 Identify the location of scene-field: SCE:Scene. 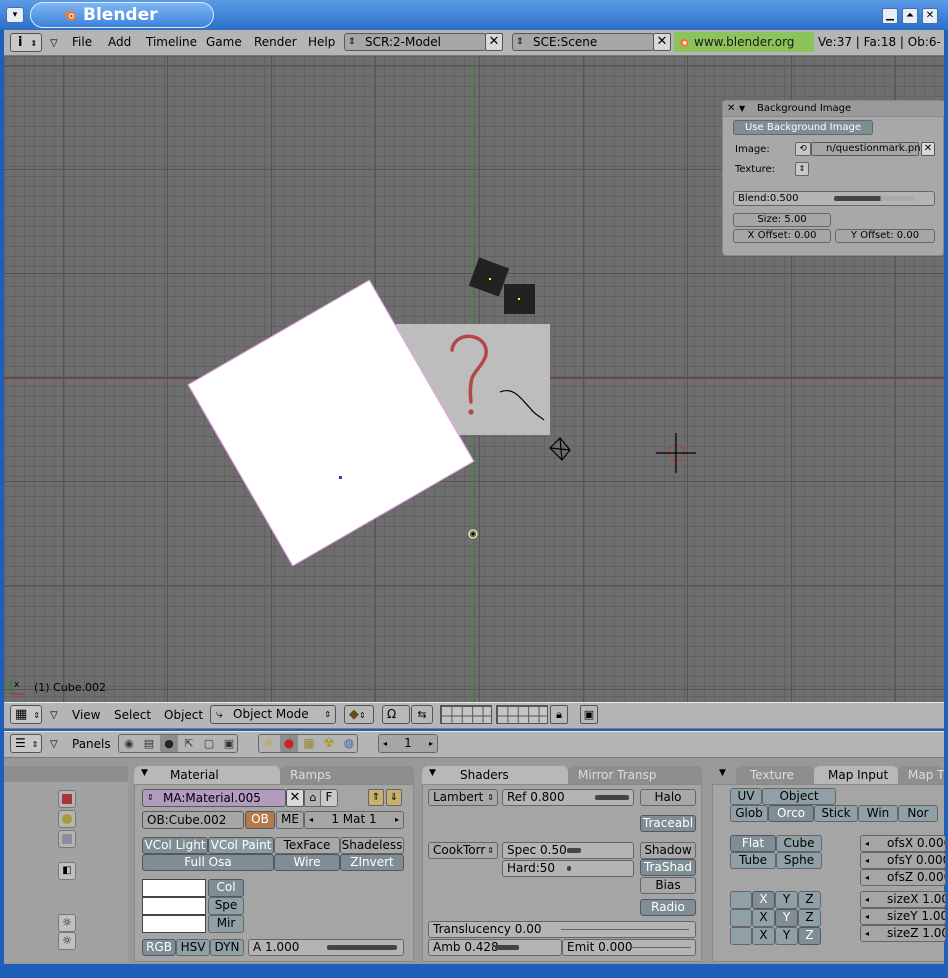
(583, 42).